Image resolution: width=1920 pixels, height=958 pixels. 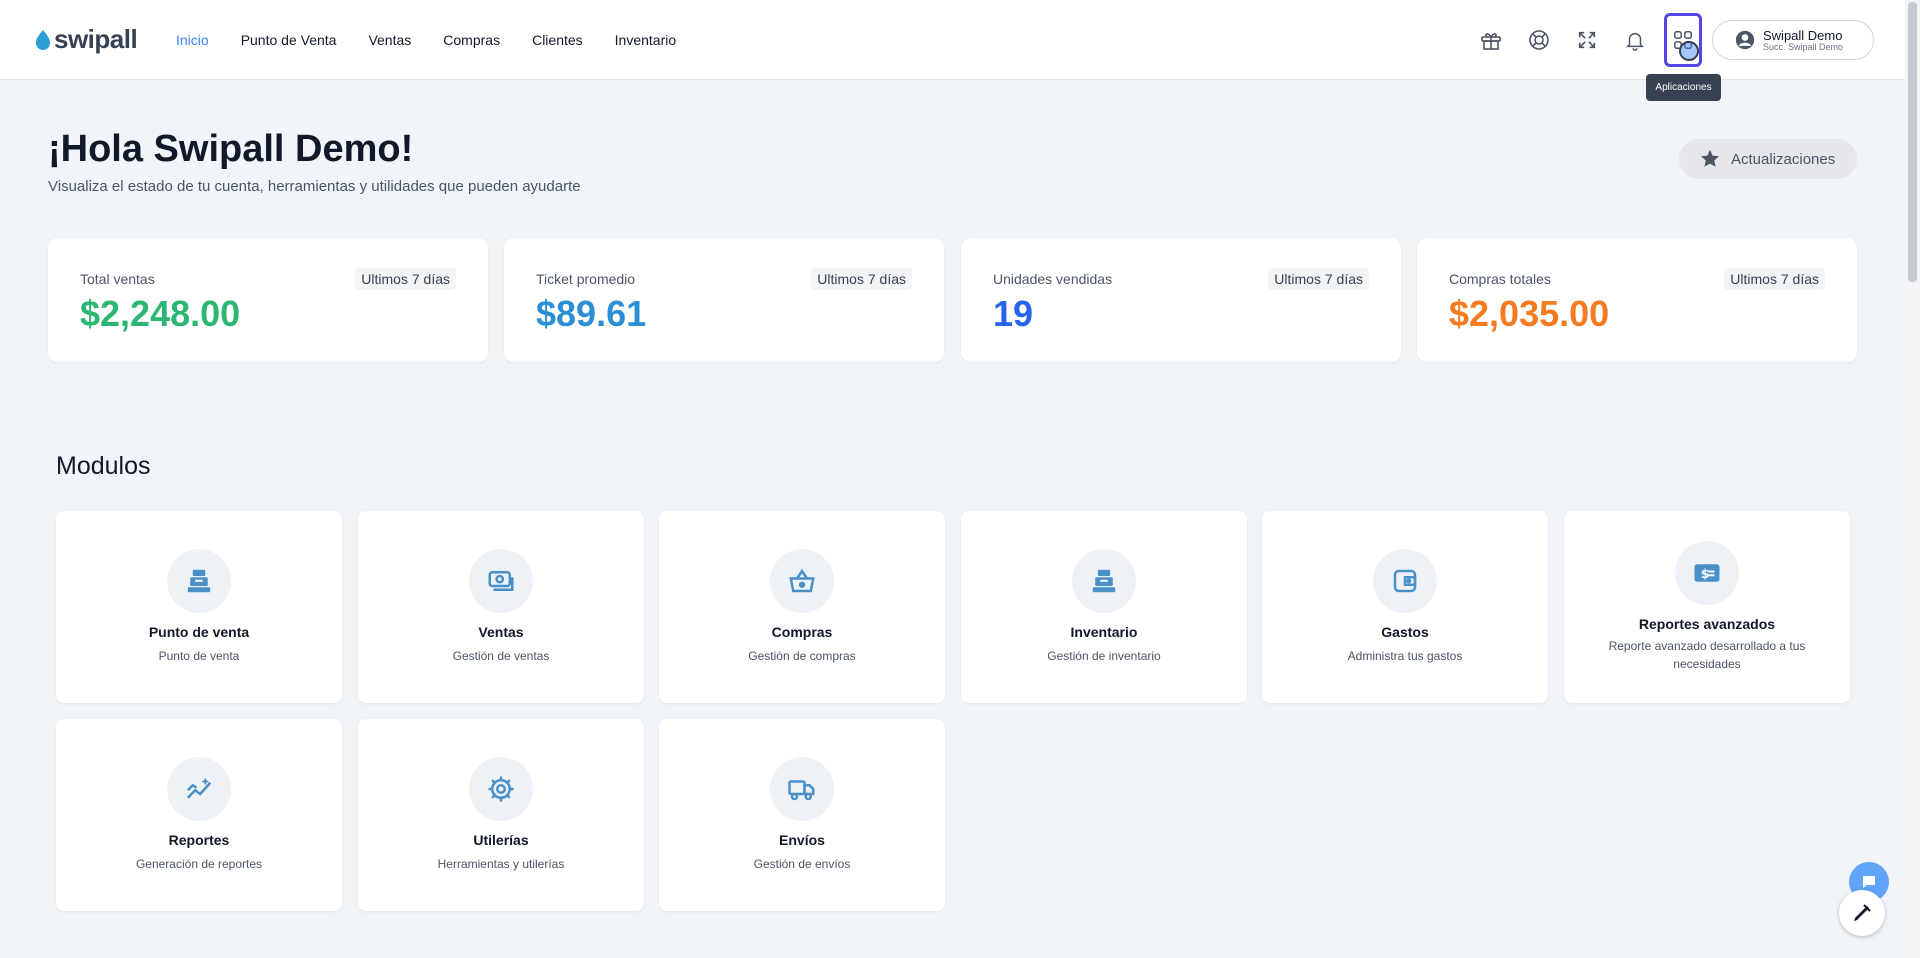 What do you see at coordinates (501, 581) in the screenshot?
I see `money-icon` at bounding box center [501, 581].